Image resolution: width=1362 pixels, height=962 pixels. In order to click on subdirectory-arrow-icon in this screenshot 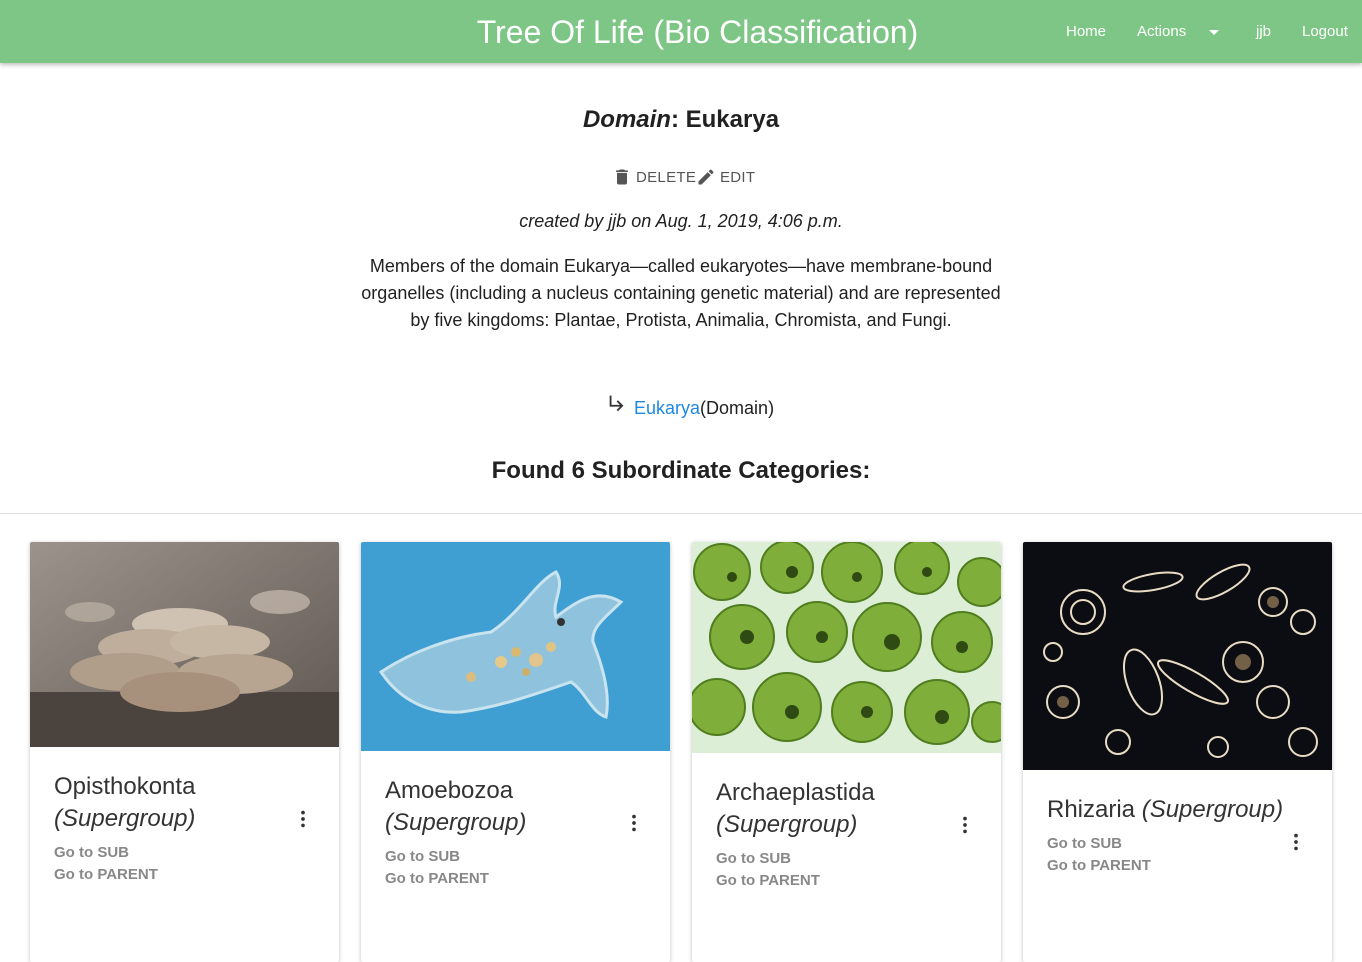, I will do `click(616, 403)`.